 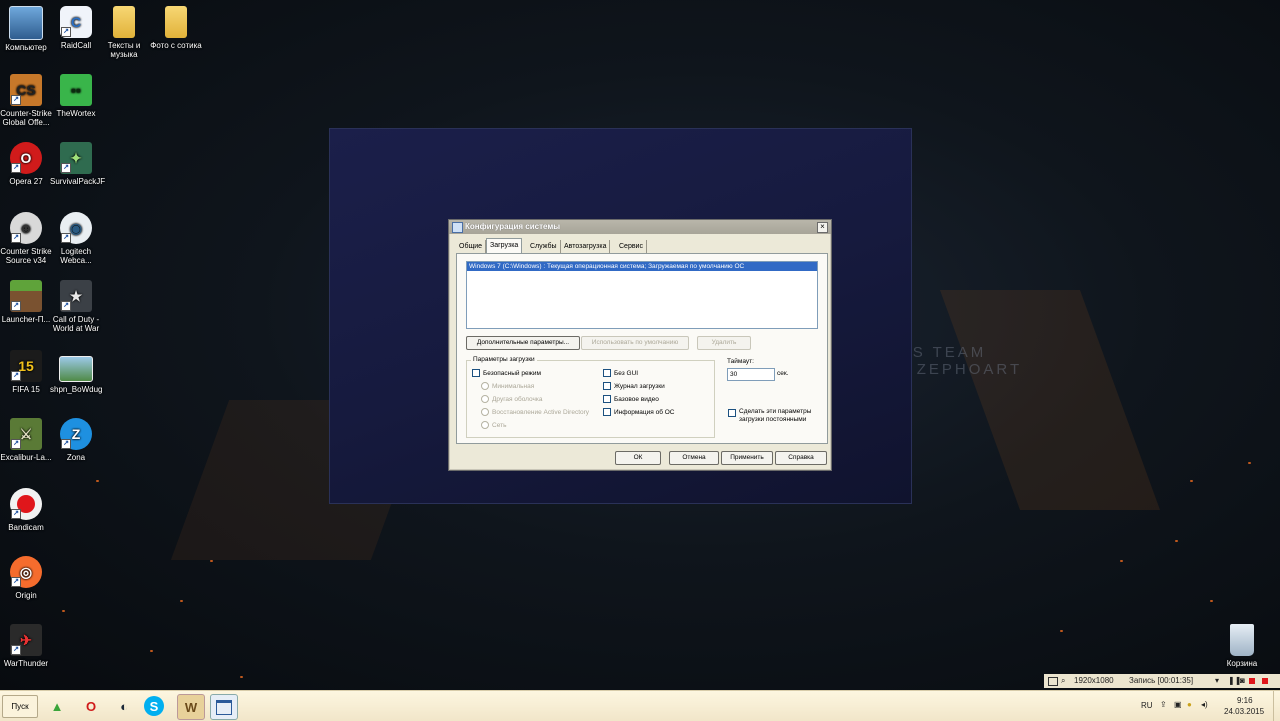 What do you see at coordinates (620, 373) in the screenshot?
I see `no-gui-checkbox: Без GUI` at bounding box center [620, 373].